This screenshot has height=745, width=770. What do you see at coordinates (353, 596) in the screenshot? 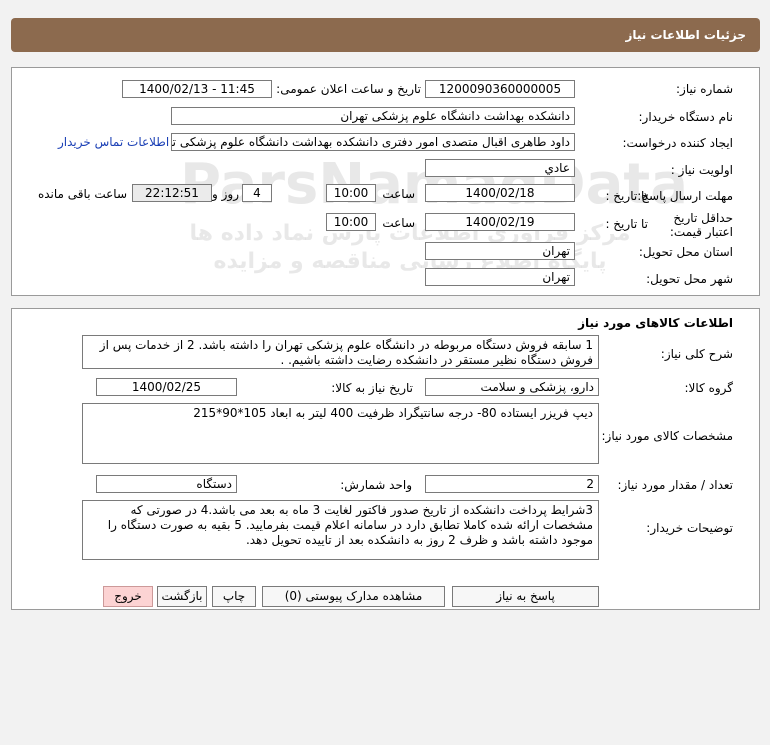
I see `view-attachments-button: مشاهده مدارک پیوستی (0)` at bounding box center [353, 596].